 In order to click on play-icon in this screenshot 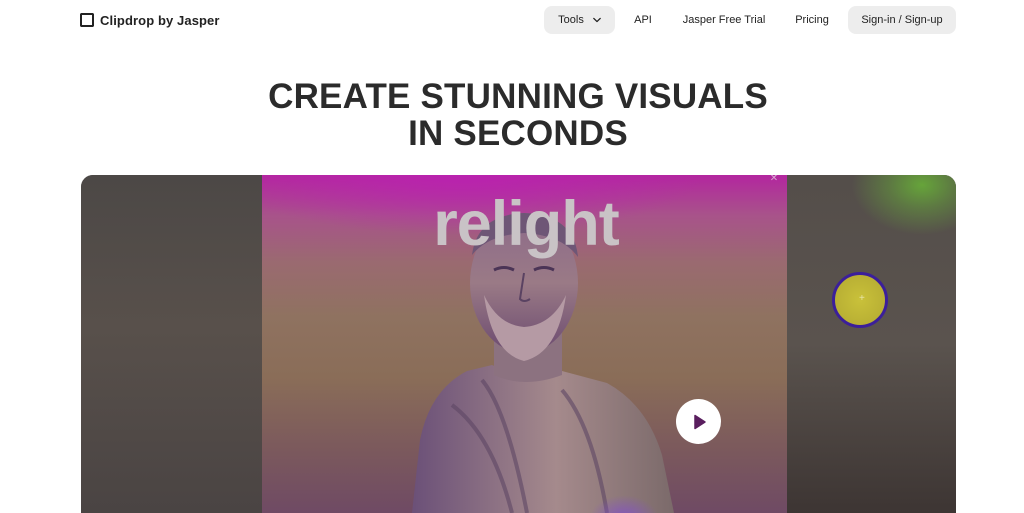, I will do `click(699, 421)`.